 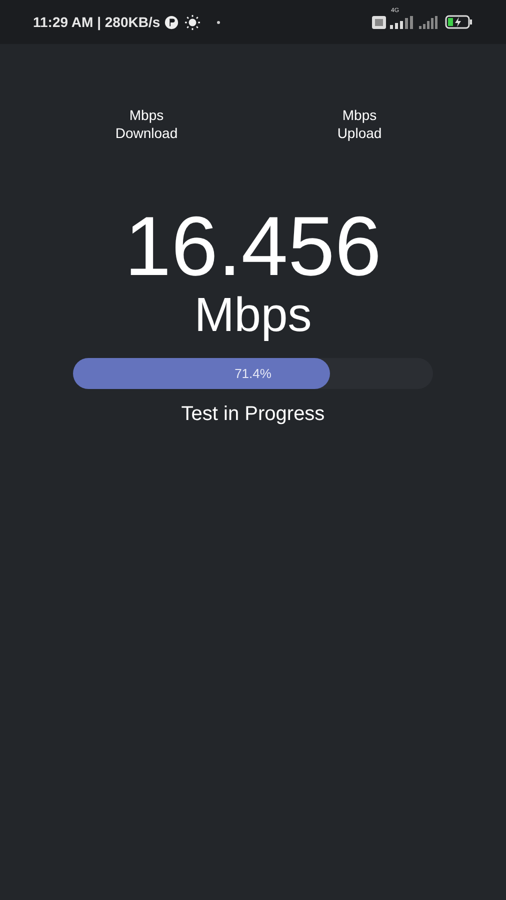 What do you see at coordinates (253, 373) in the screenshot?
I see `progress-percent: 71.4%` at bounding box center [253, 373].